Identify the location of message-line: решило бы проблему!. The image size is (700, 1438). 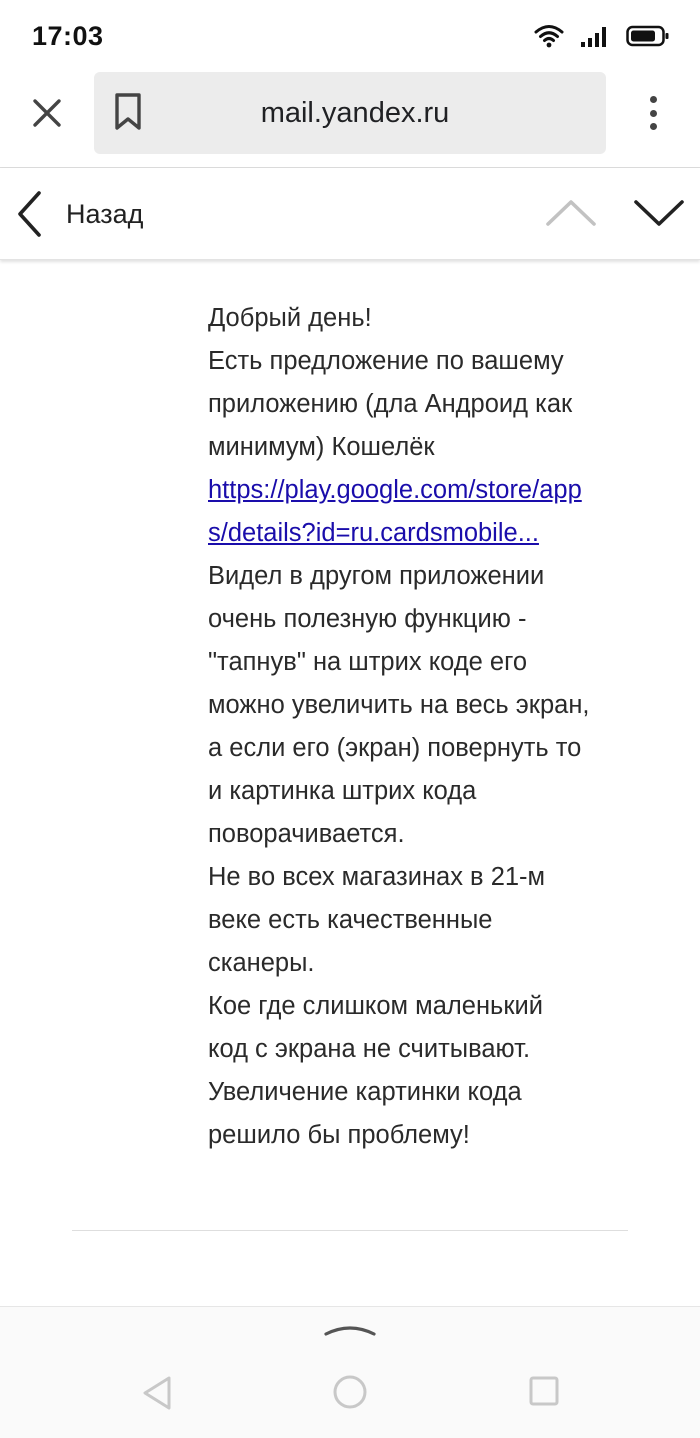
(339, 1135).